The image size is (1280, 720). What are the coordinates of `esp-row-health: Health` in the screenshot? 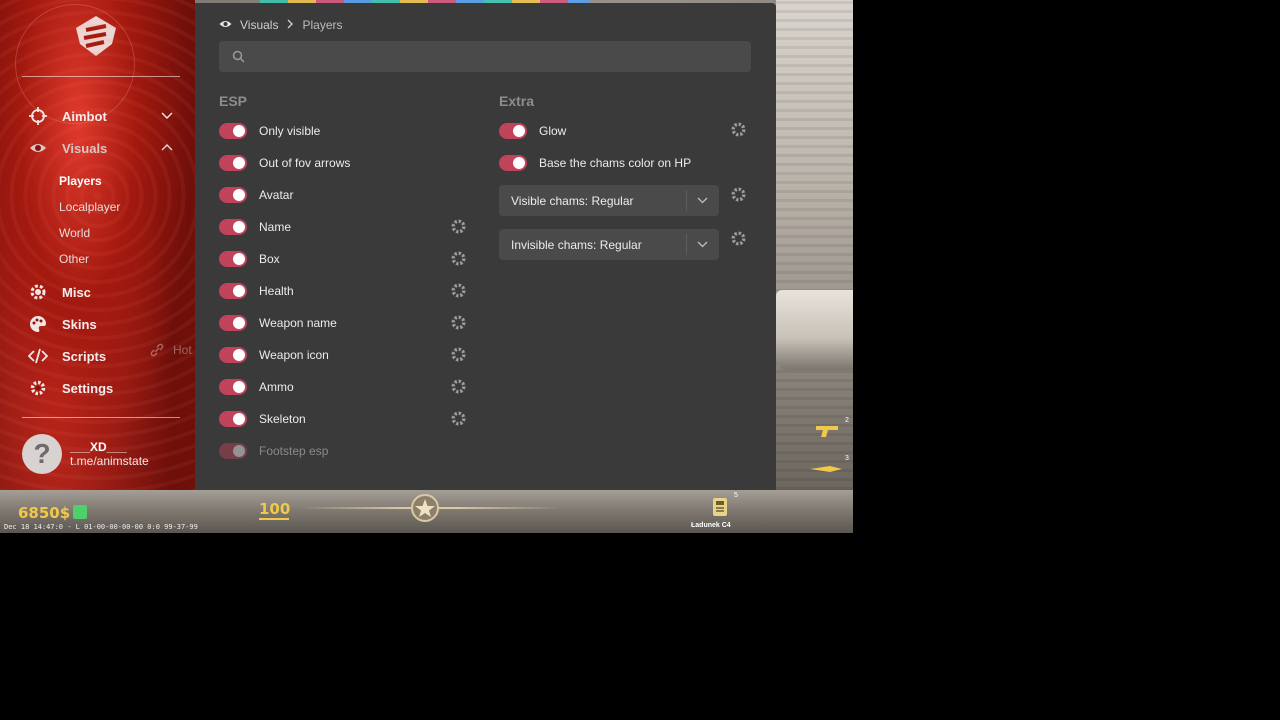 It's located at (256, 291).